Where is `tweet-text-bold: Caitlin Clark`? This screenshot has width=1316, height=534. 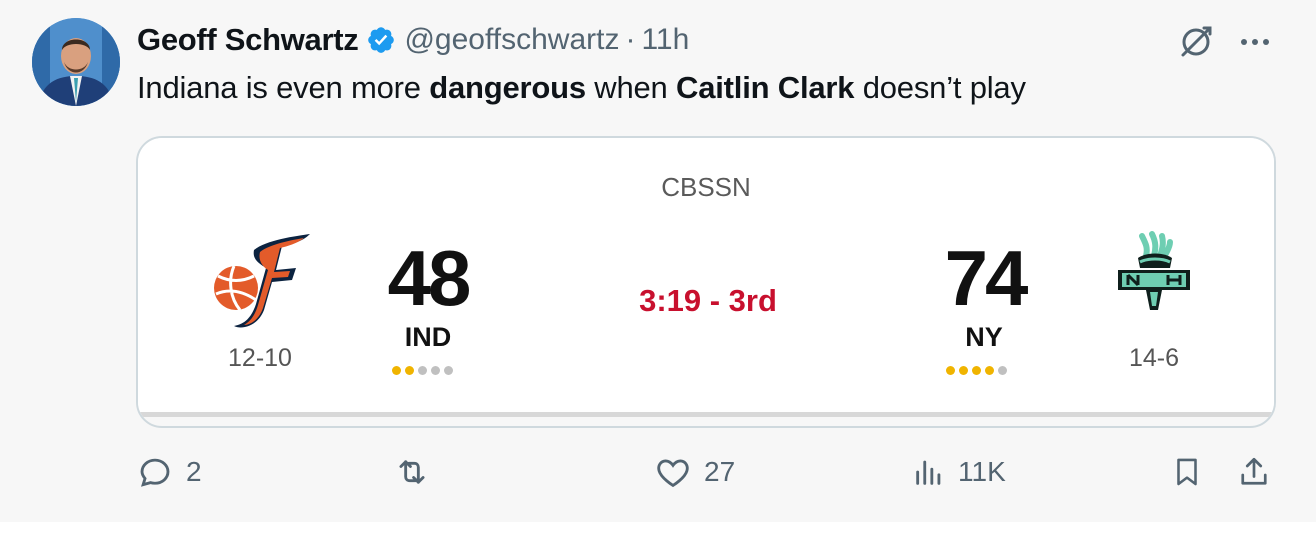
tweet-text-bold: Caitlin Clark is located at coordinates (765, 87).